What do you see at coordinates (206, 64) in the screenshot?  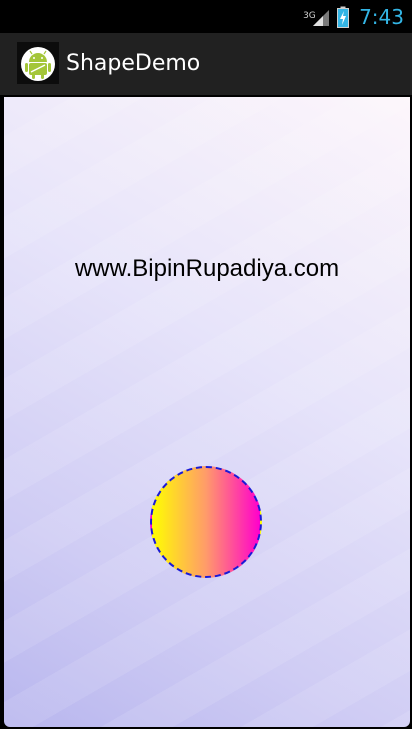 I see `action-bar: ShapeDemo` at bounding box center [206, 64].